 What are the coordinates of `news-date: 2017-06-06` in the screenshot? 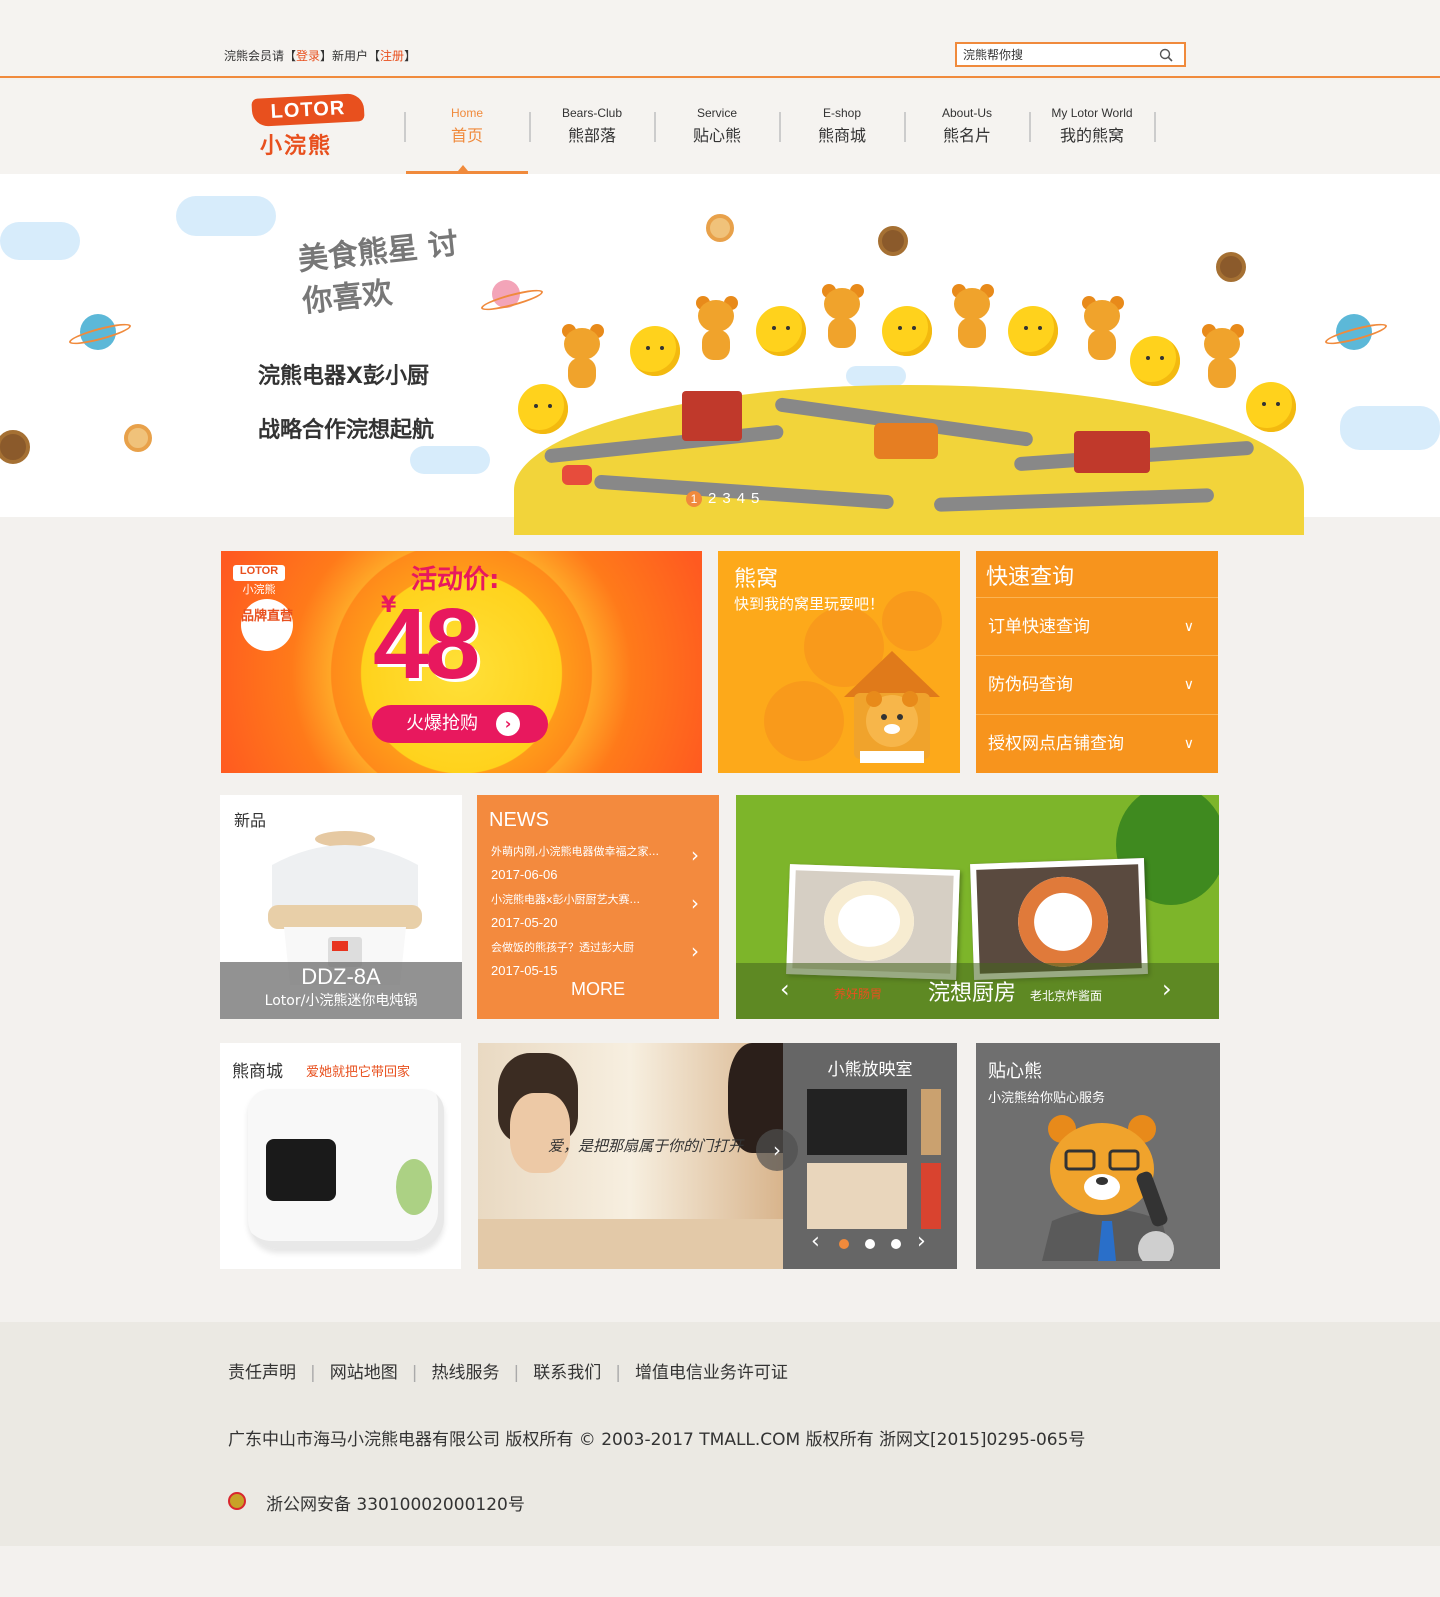 It's located at (524, 874).